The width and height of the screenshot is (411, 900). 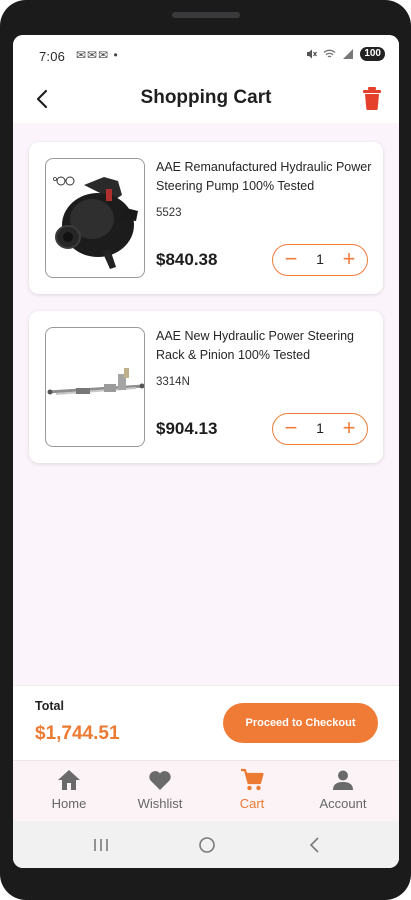 I want to click on product-sku: 5523, so click(x=169, y=213).